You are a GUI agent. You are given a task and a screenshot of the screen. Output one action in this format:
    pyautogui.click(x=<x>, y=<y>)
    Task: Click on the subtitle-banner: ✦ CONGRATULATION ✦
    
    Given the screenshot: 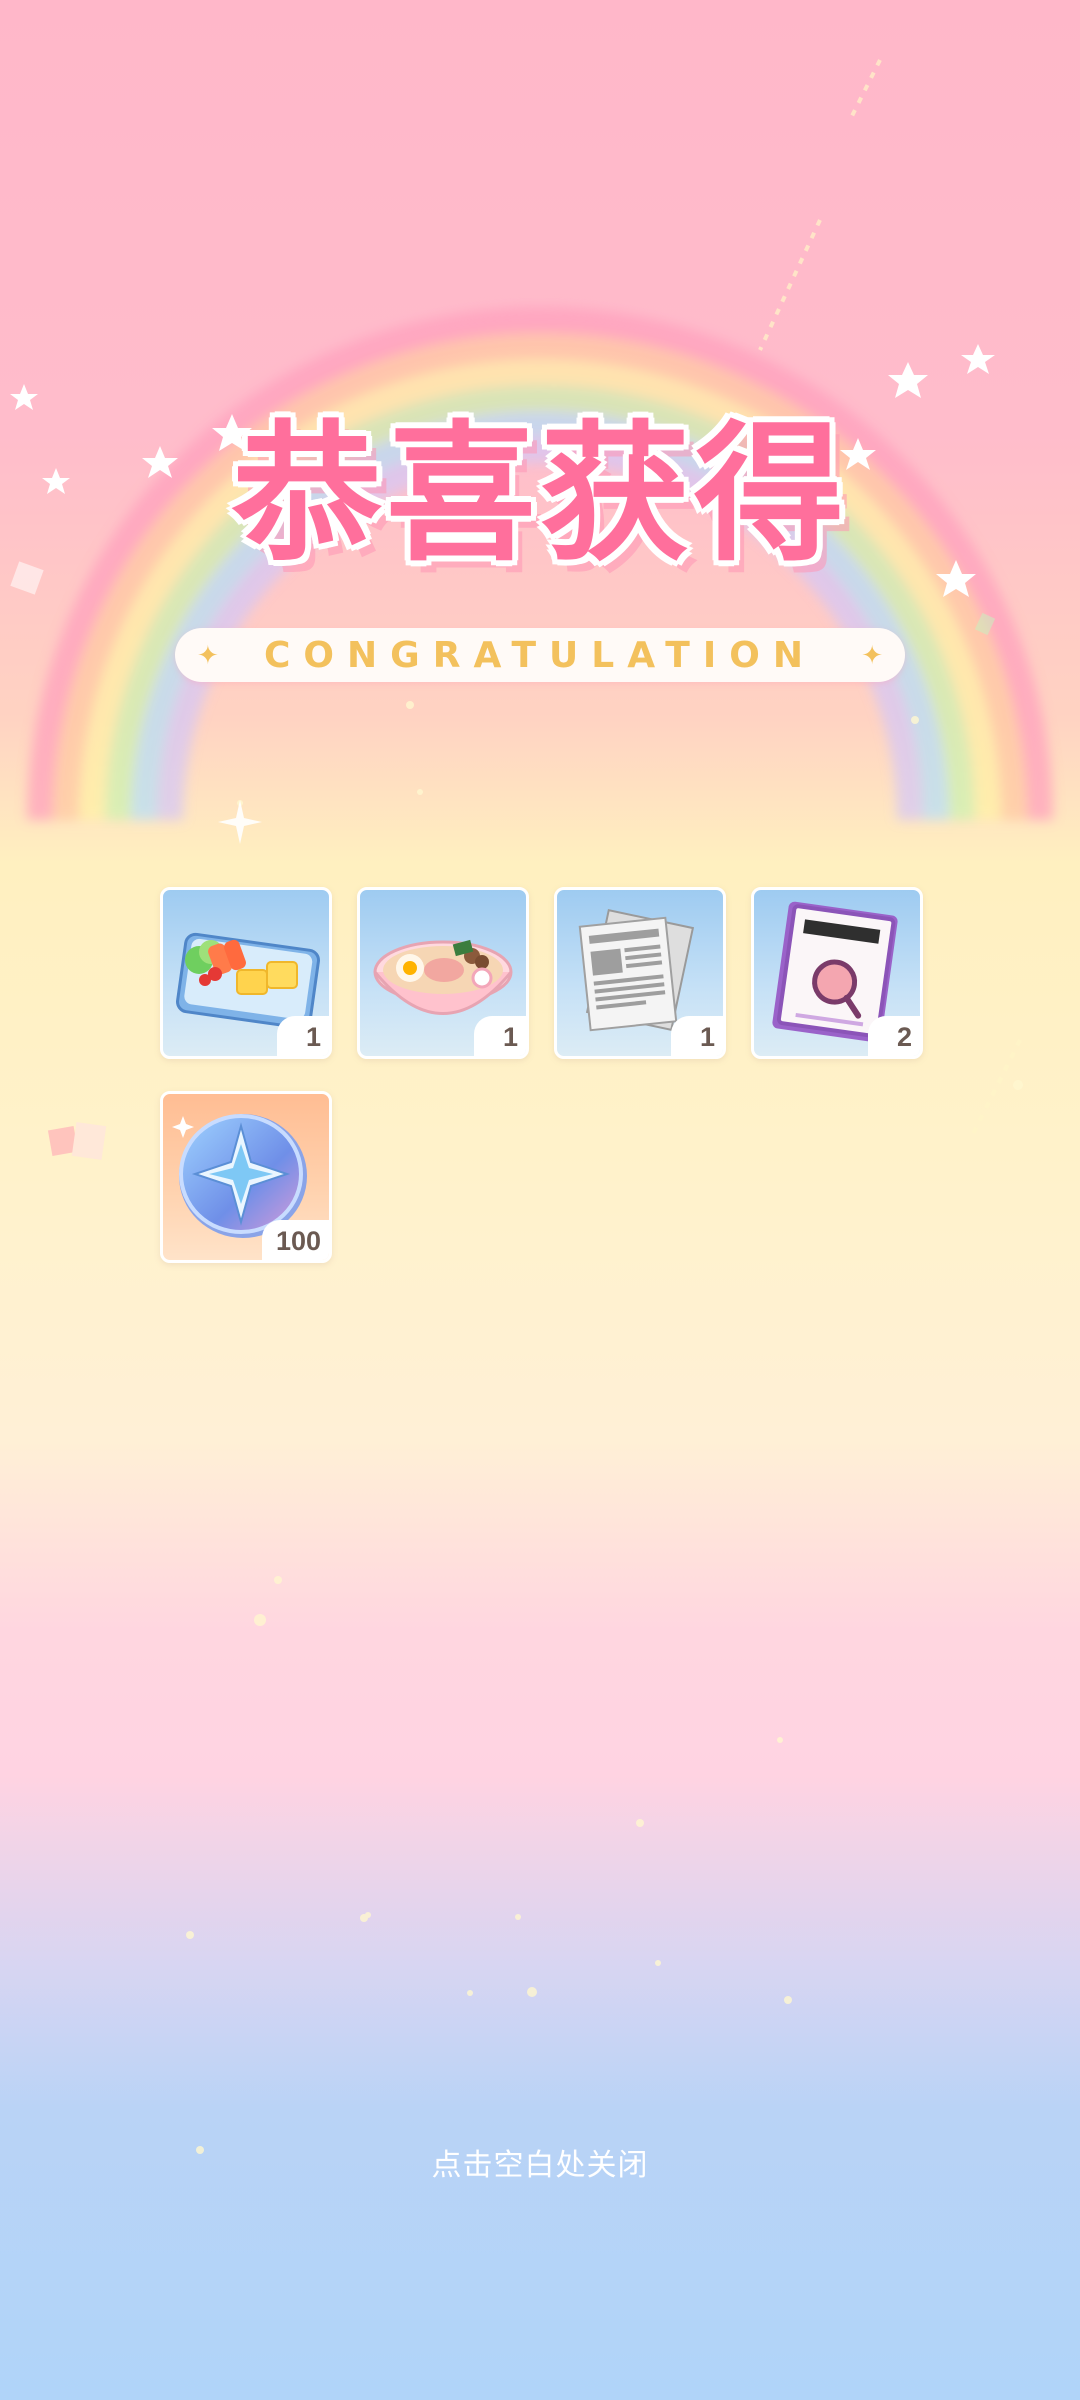 What is the action you would take?
    pyautogui.click(x=540, y=655)
    